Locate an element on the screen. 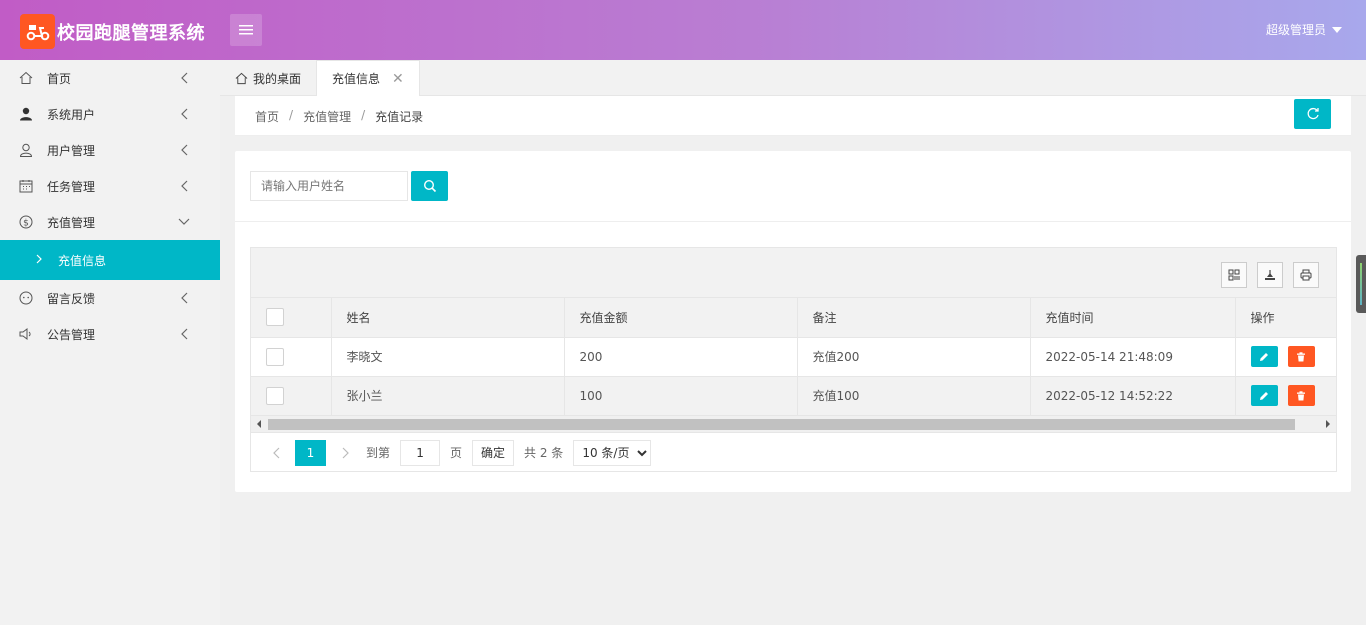 The image size is (1366, 625). close-icon: ✕ is located at coordinates (398, 79).